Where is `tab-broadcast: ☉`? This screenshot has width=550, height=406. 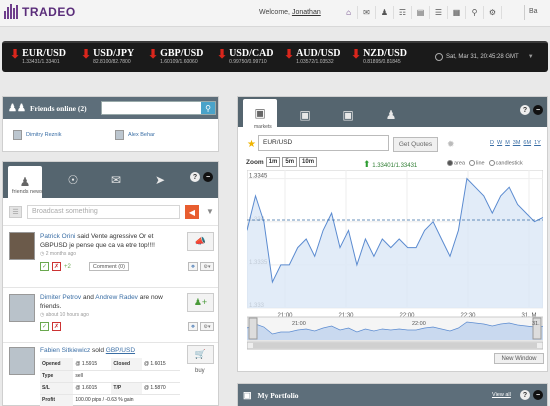 tab-broadcast: ☉ is located at coordinates (73, 179).